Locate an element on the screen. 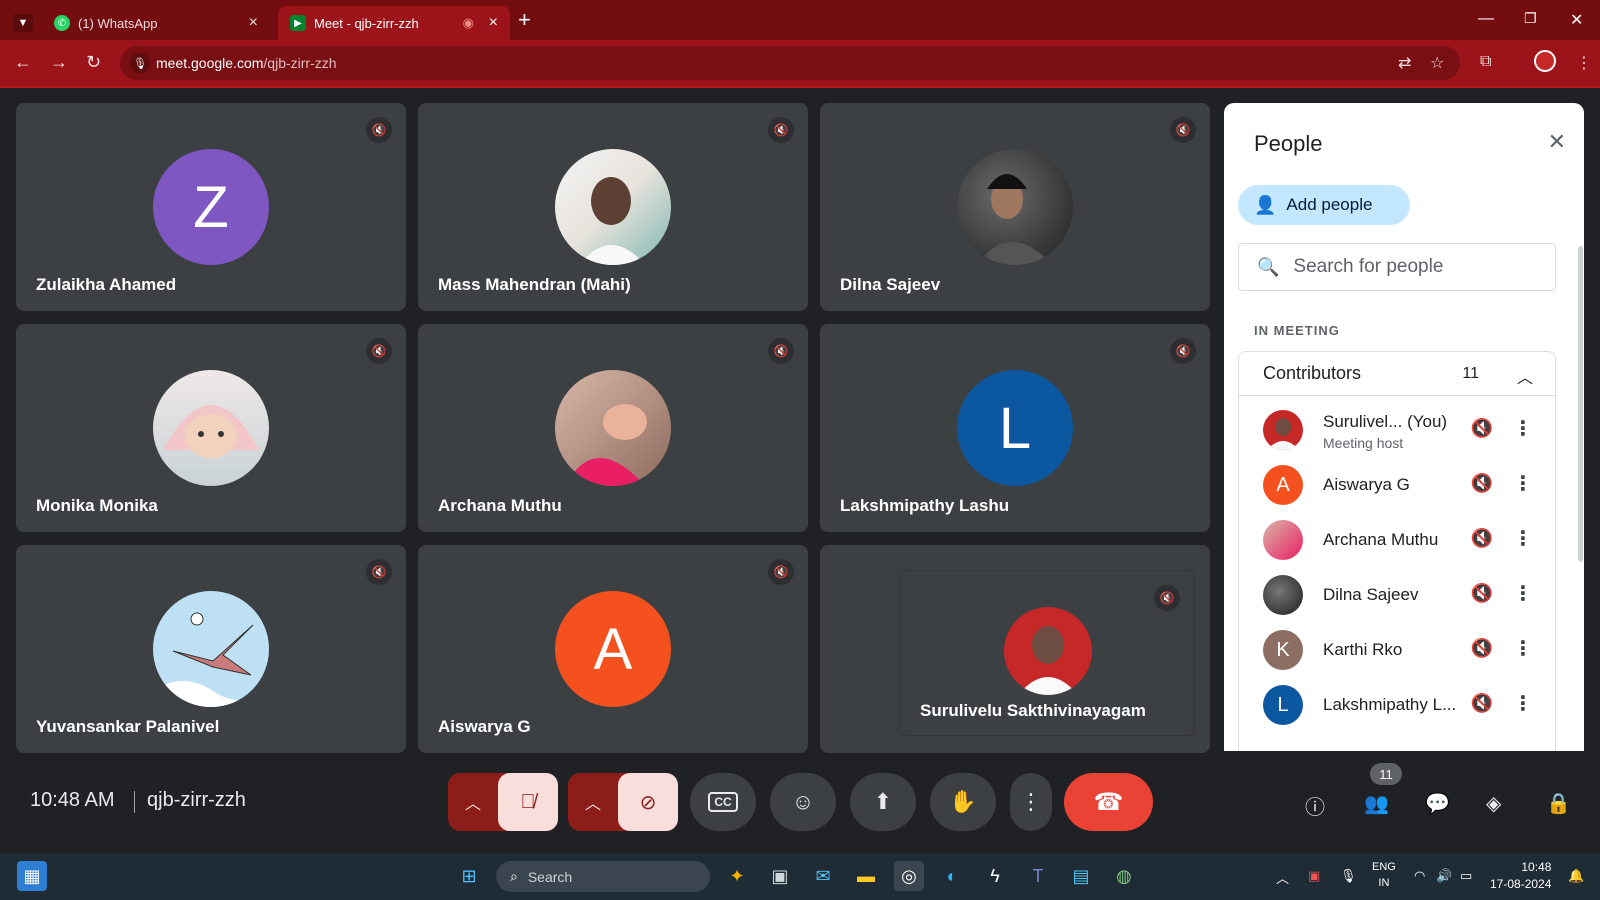  tray-app-icon: ▣ is located at coordinates (1314, 876).